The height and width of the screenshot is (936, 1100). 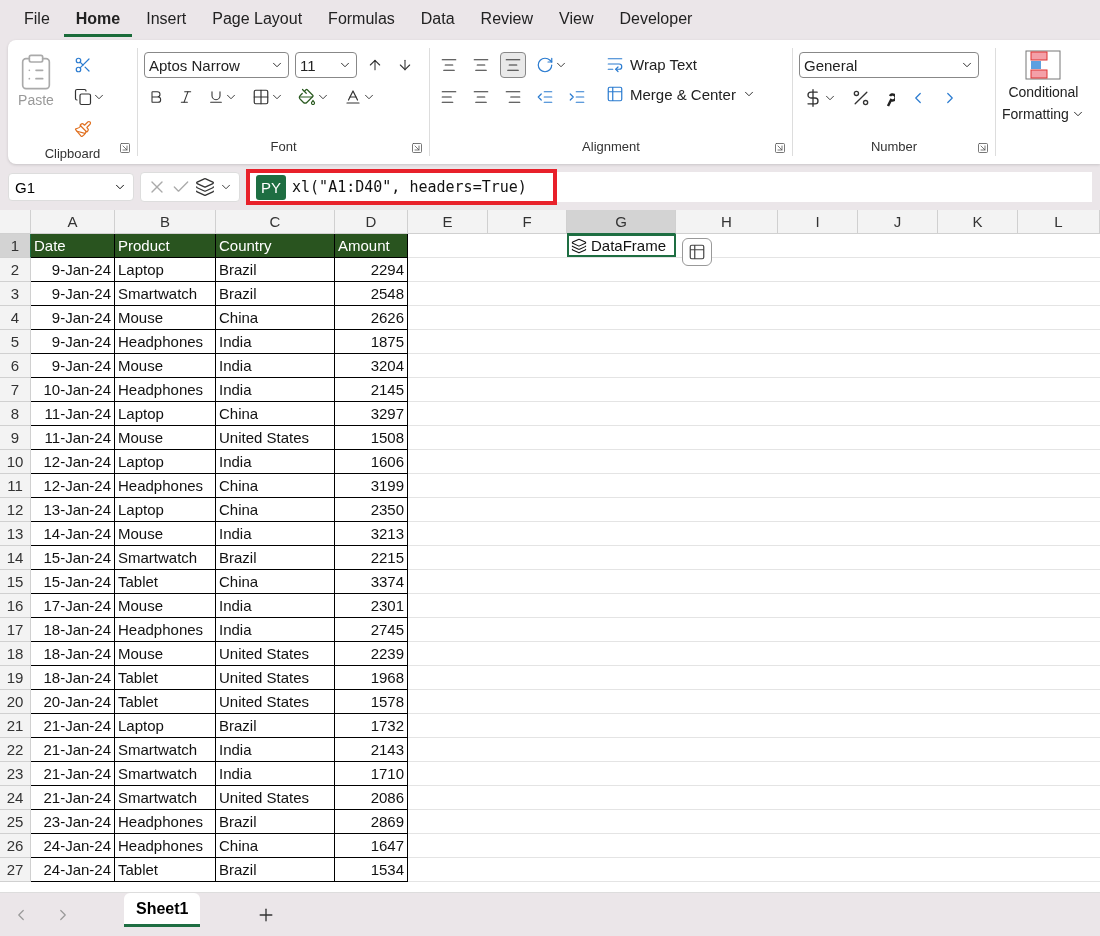 What do you see at coordinates (275, 438) in the screenshot?
I see `table-cell: United States` at bounding box center [275, 438].